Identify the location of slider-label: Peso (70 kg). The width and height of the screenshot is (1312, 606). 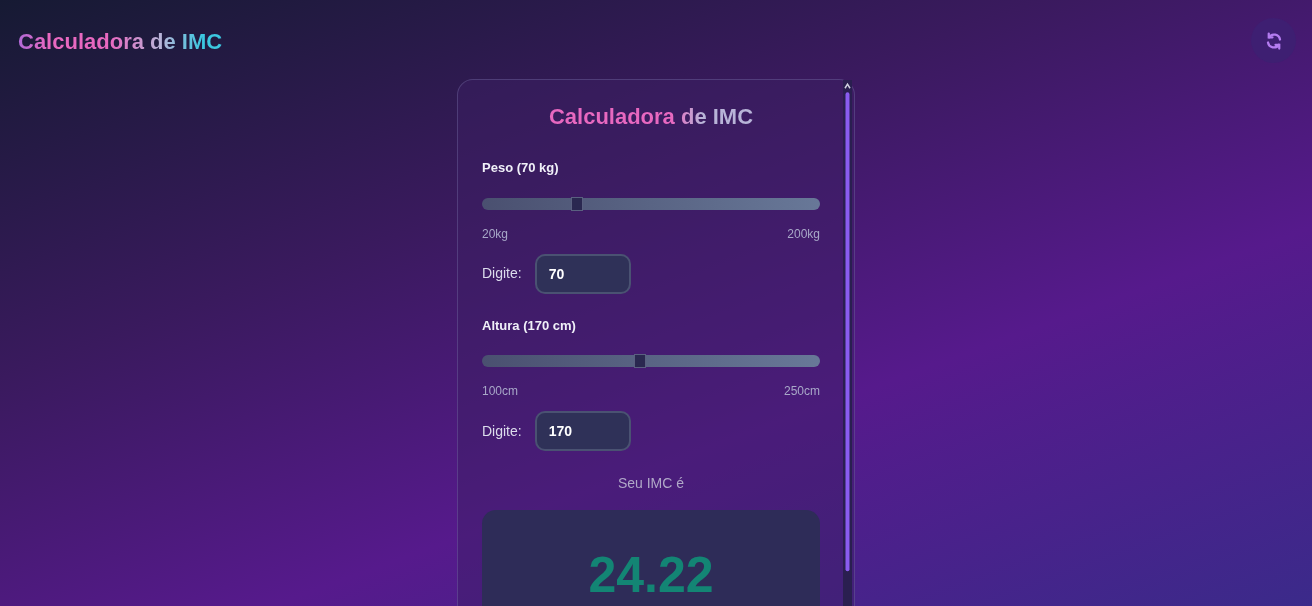
(521, 168).